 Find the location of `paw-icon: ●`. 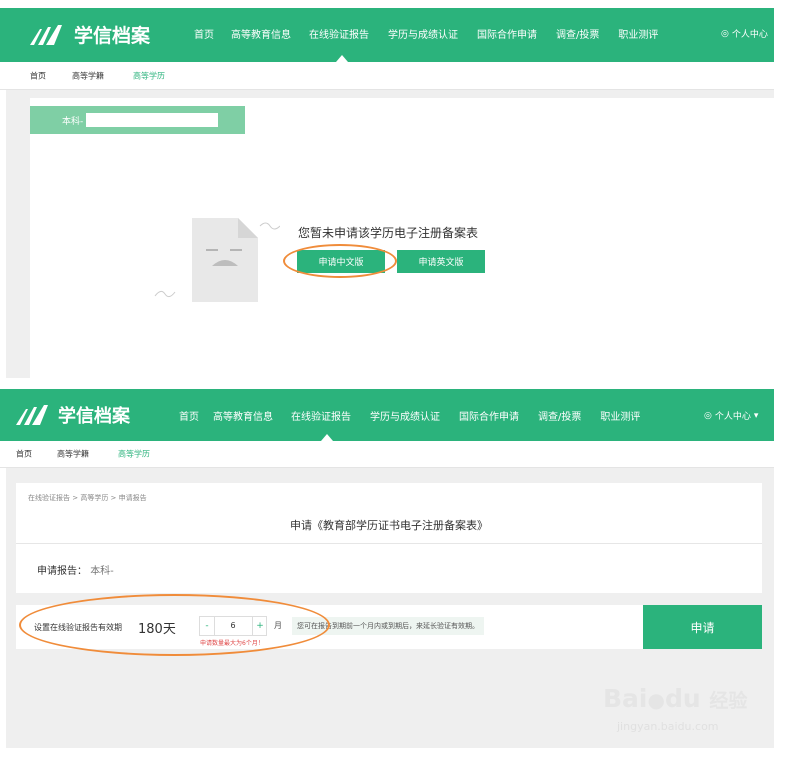

paw-icon: ● is located at coordinates (656, 700).